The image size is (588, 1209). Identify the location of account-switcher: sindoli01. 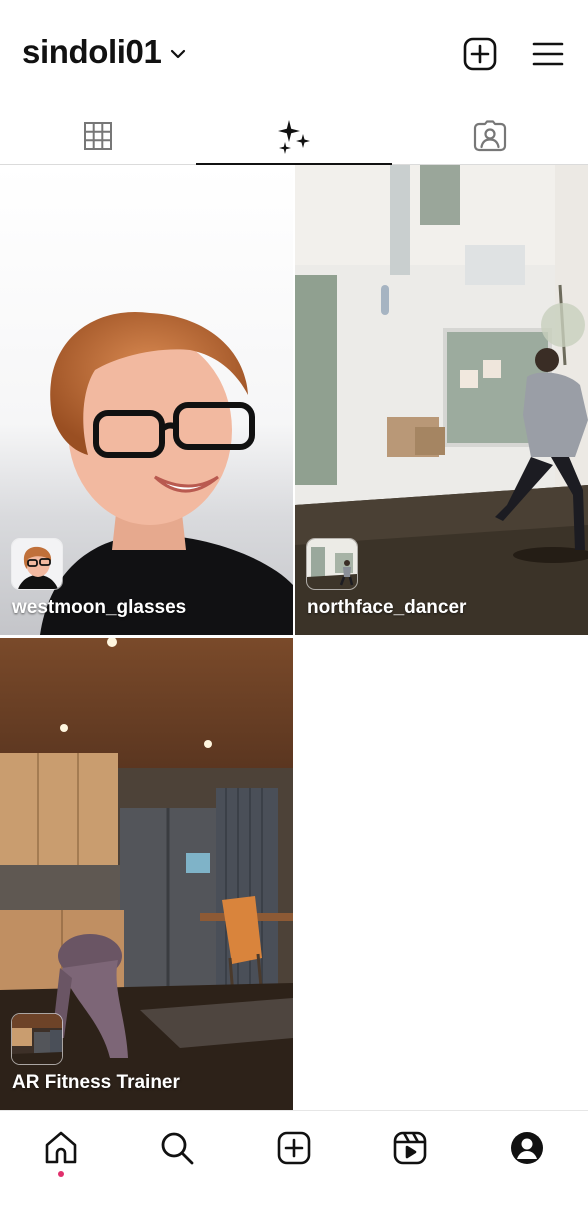
(104, 52).